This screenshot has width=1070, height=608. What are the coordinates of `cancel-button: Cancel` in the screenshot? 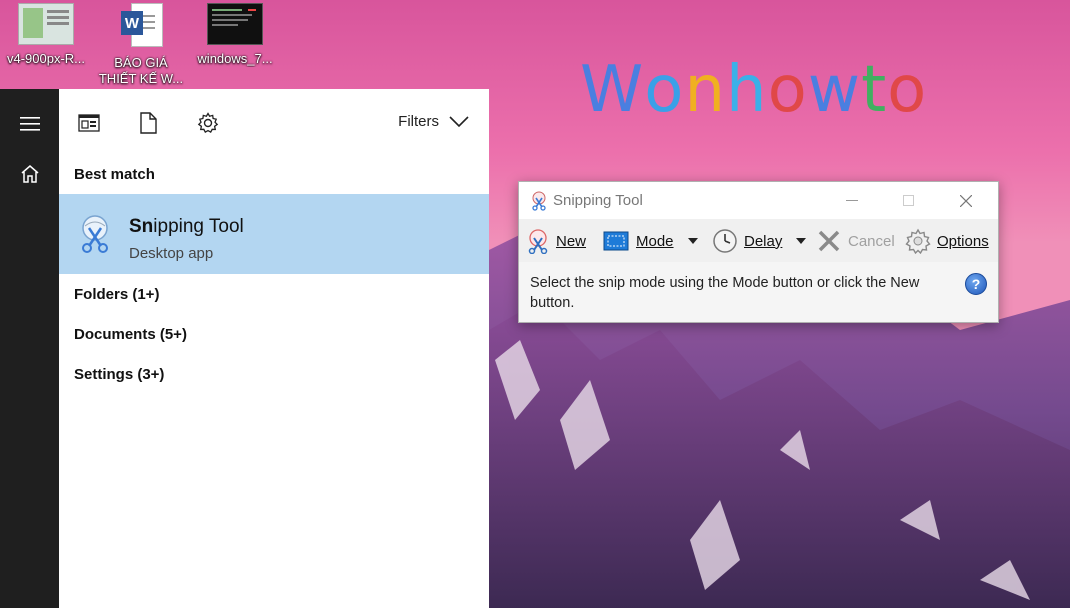 It's located at (856, 241).